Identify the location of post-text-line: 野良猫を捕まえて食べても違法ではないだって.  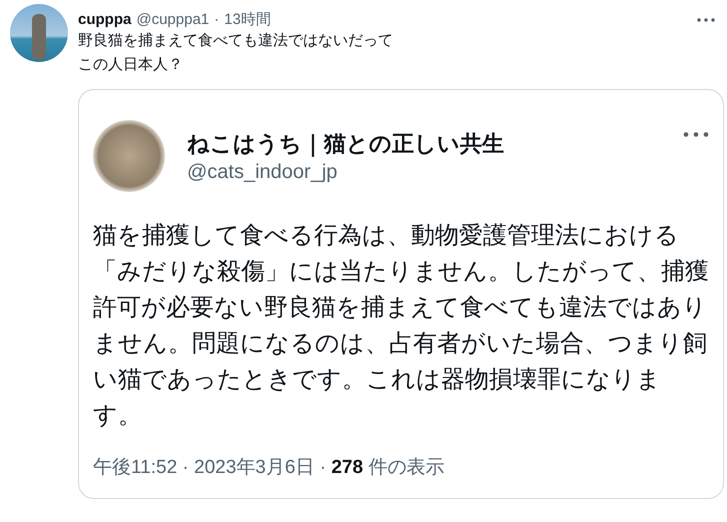
(236, 41).